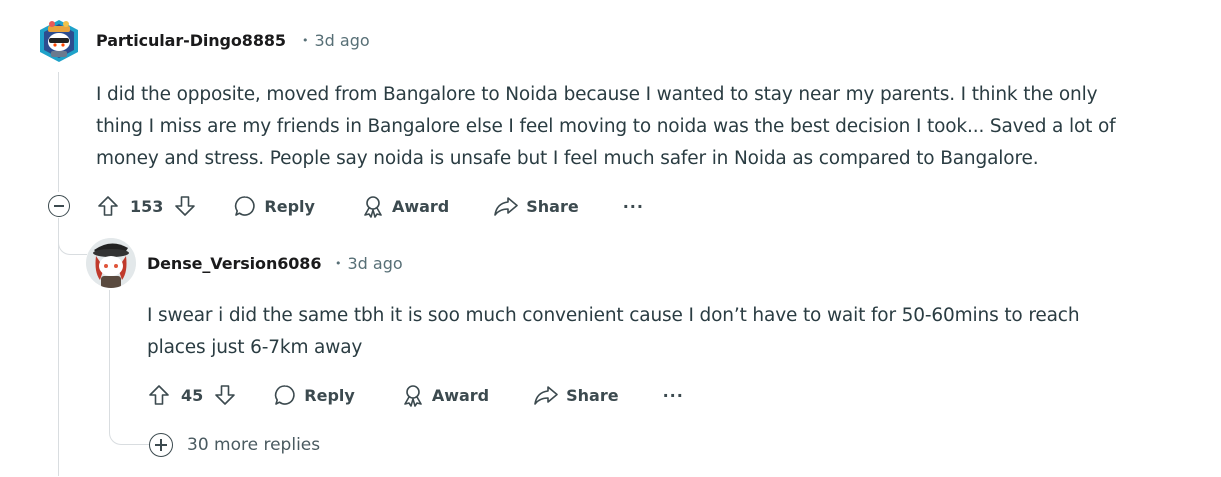 The height and width of the screenshot is (477, 1221). I want to click on collapse-thread-button, so click(59, 206).